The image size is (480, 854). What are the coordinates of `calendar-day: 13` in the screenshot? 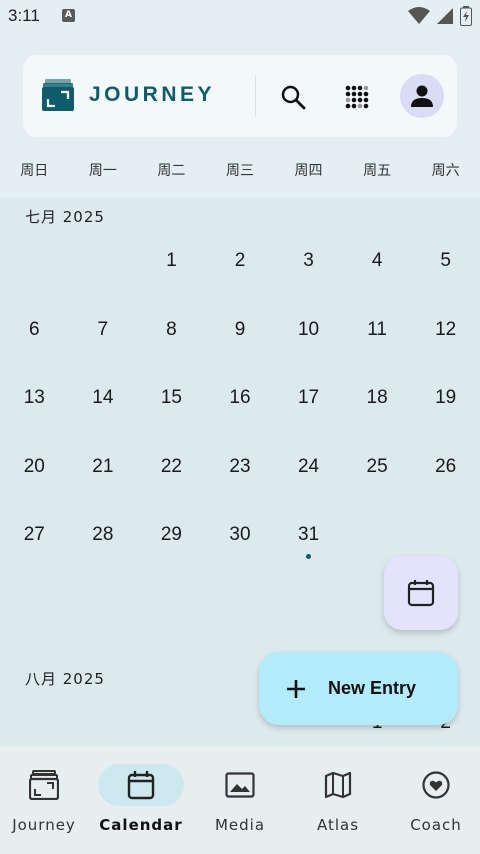 It's located at (34, 398).